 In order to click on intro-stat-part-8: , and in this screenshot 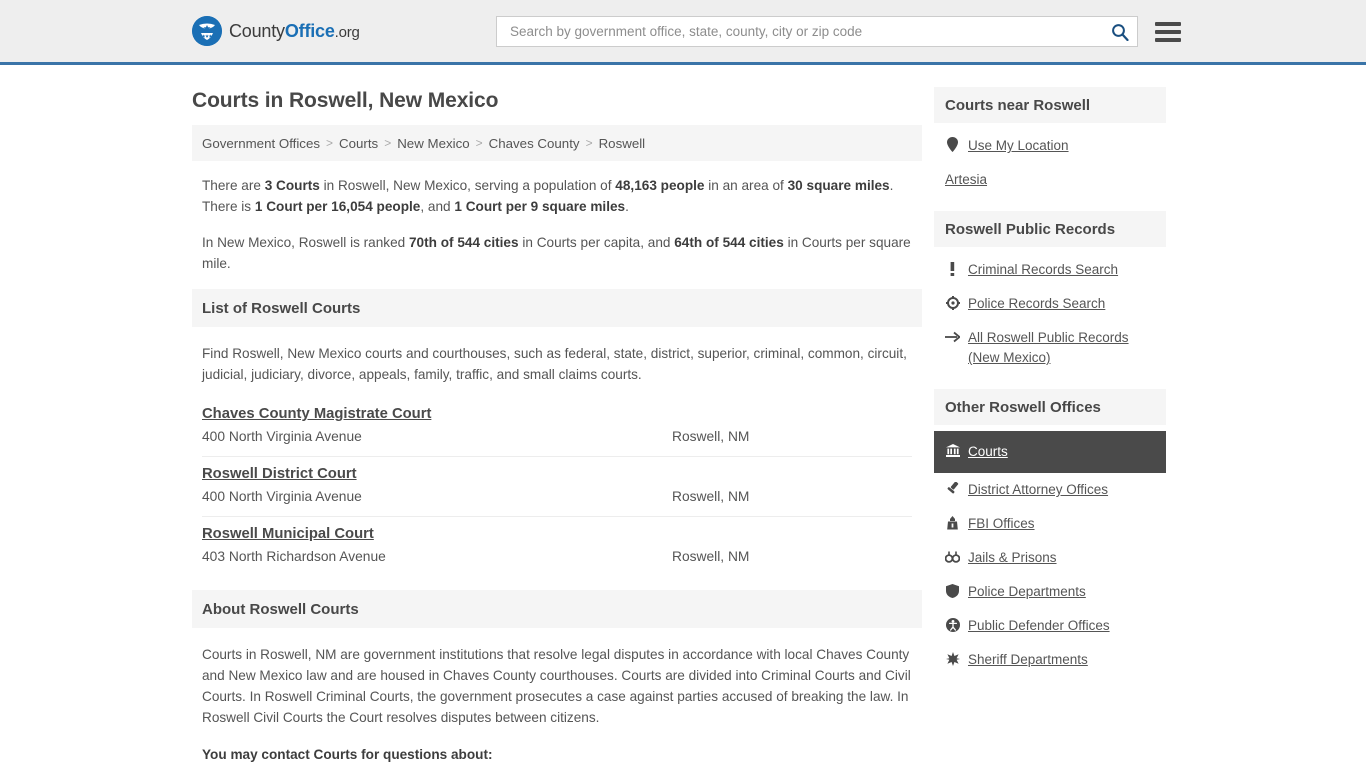, I will do `click(437, 206)`.